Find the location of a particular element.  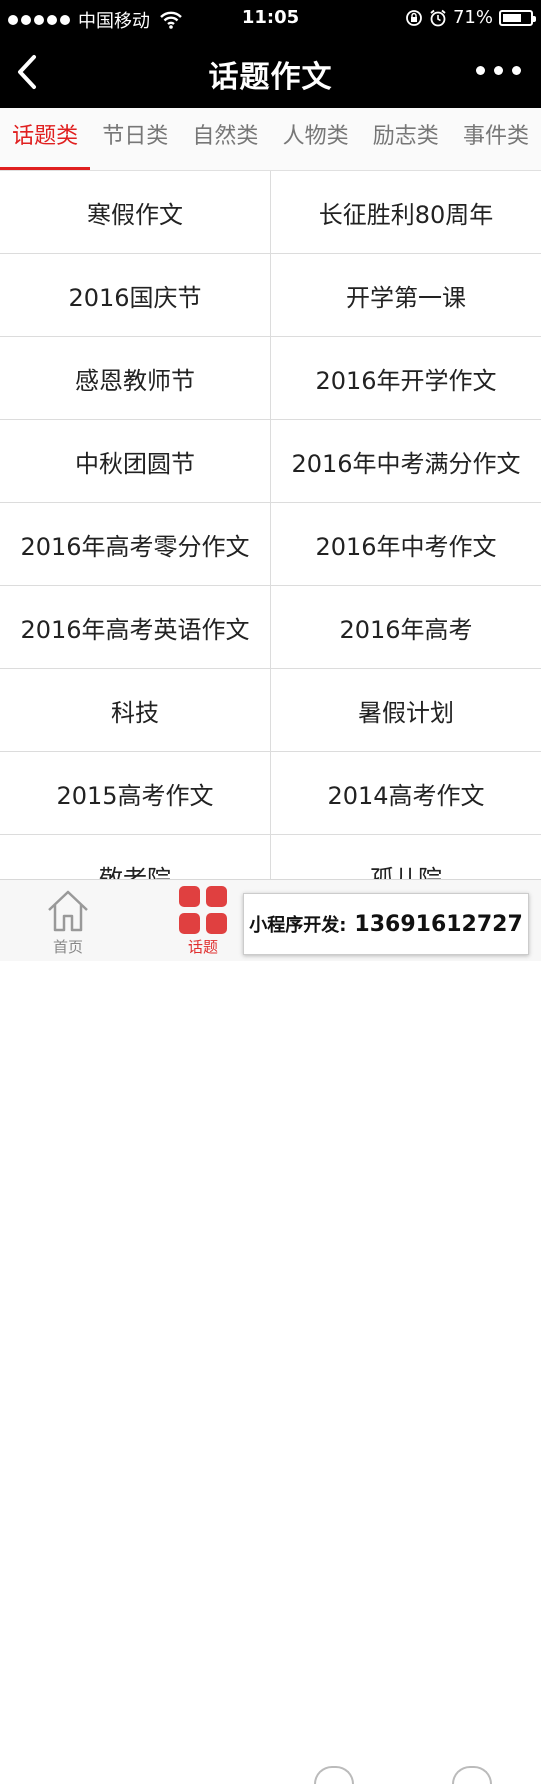

topic-row: 感恩教师节 2016年开学作文 is located at coordinates (270, 378).